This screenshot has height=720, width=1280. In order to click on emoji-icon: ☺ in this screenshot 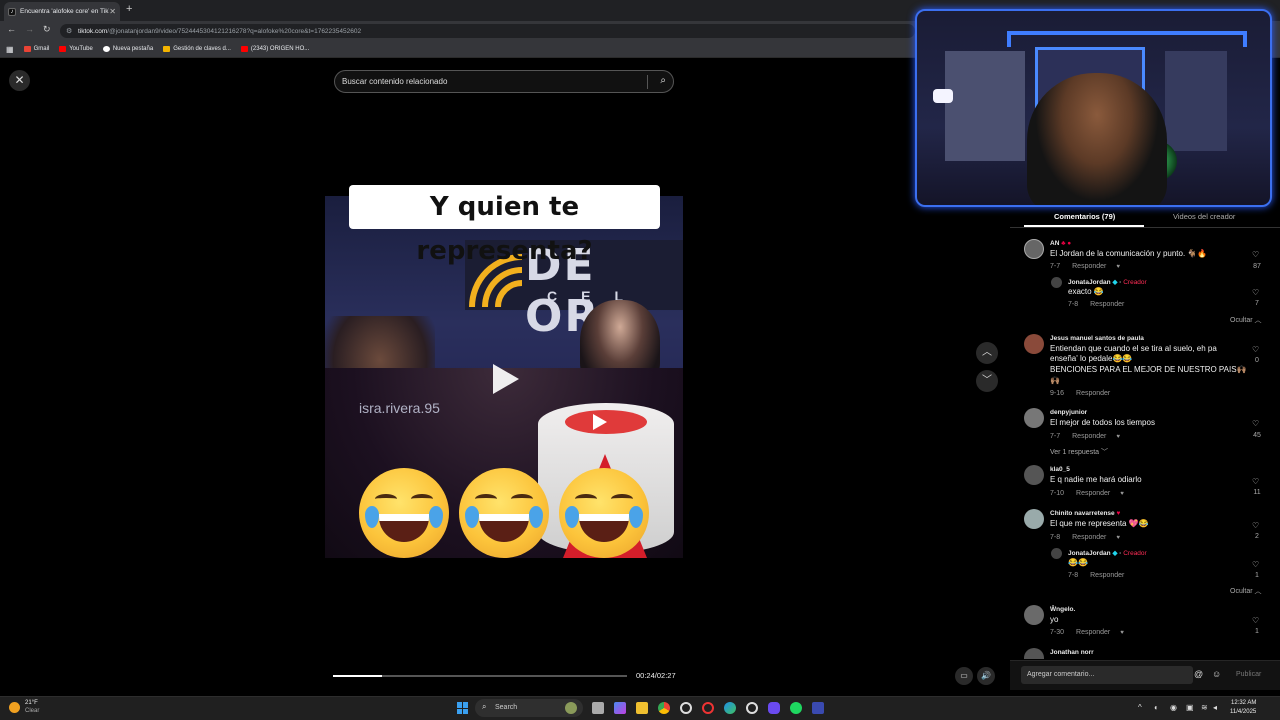, I will do `click(1216, 674)`.